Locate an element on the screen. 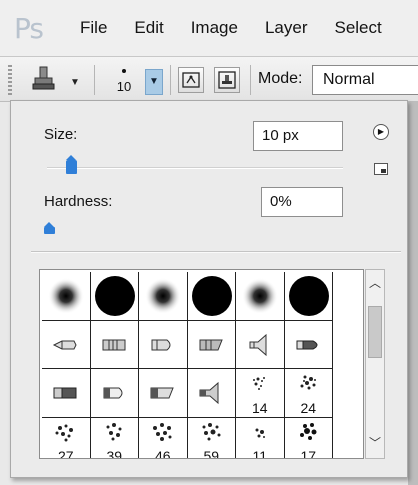 The width and height of the screenshot is (418, 485). mode-label: Mode: is located at coordinates (280, 78).